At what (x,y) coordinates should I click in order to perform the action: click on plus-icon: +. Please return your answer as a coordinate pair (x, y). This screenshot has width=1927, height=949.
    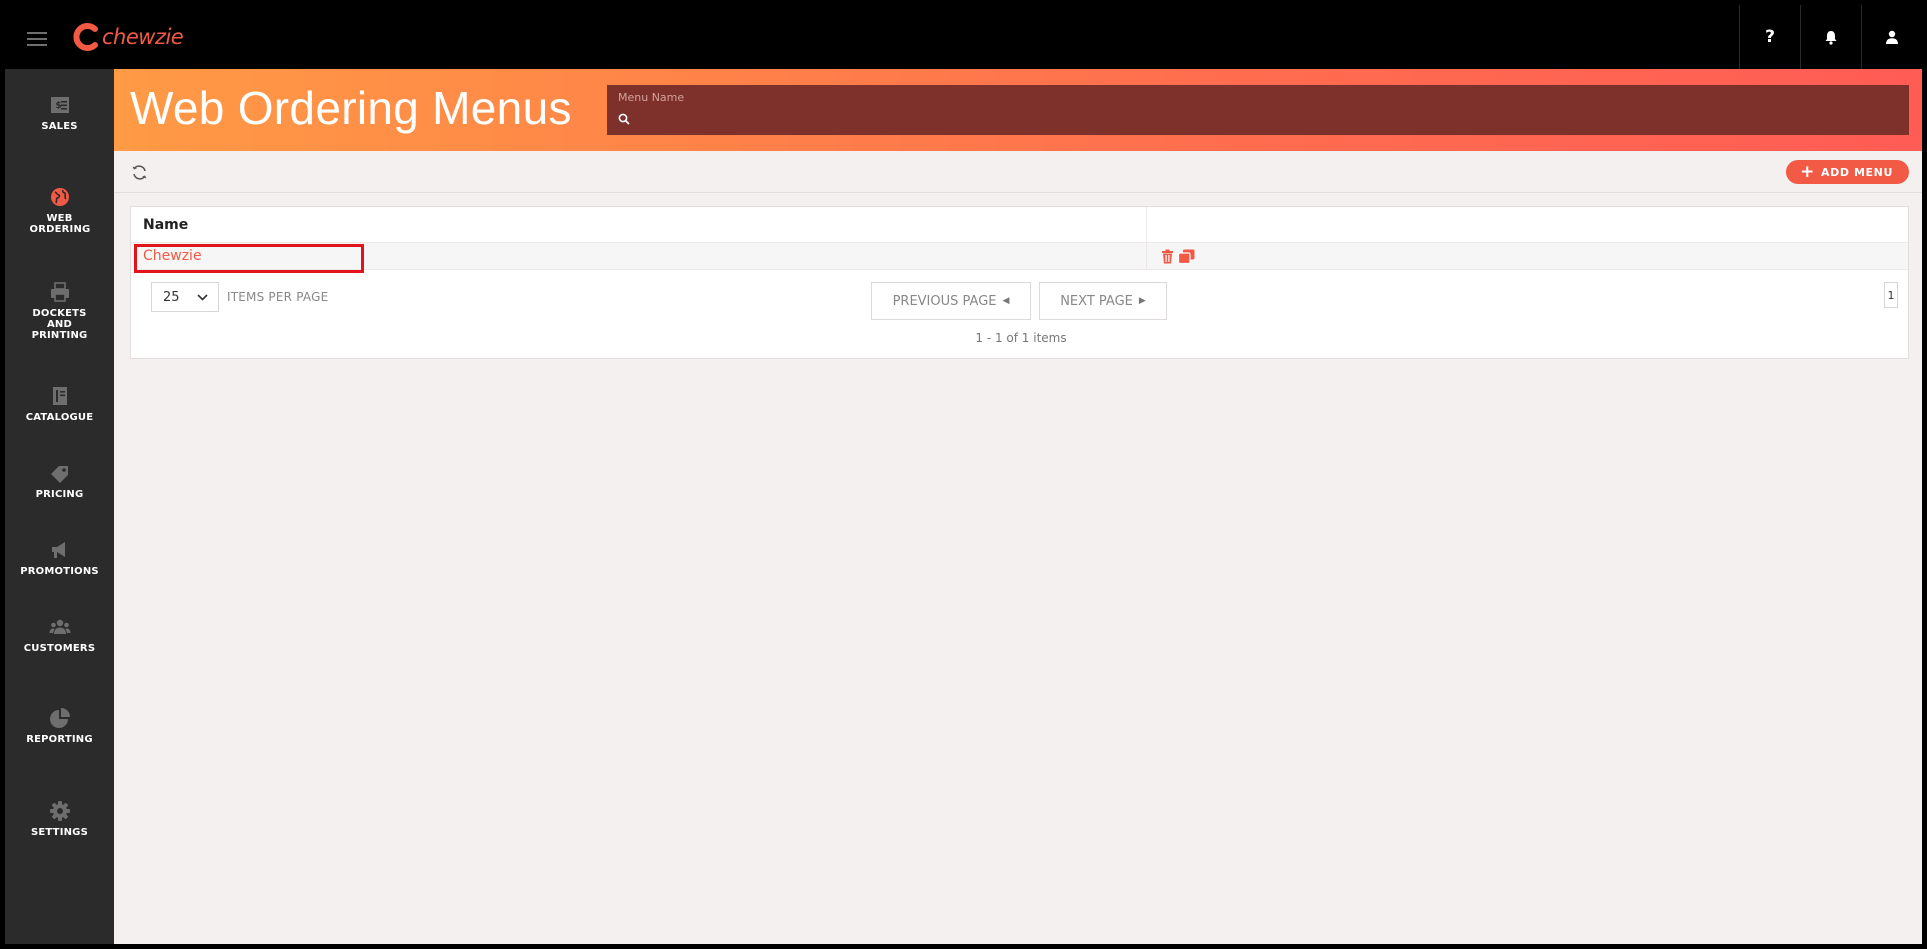
    Looking at the image, I should click on (1807, 171).